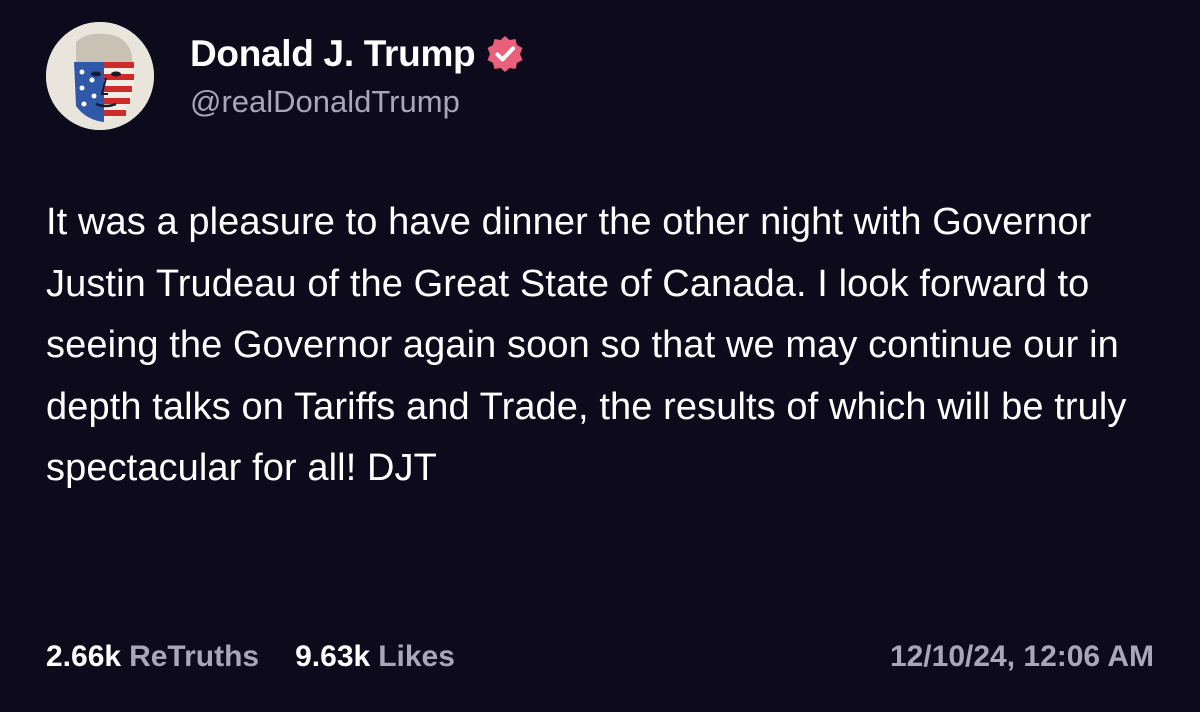 This screenshot has width=1200, height=712. I want to click on post-timestamp: 12/10/24, 12:06 AM, so click(1021, 656).